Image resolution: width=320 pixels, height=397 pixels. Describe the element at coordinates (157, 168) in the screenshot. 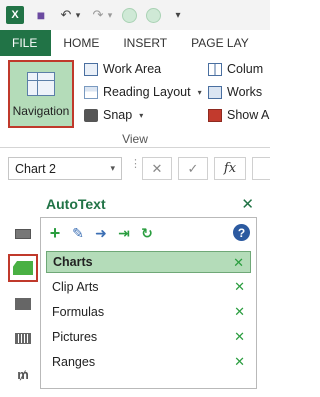

I see `cancel-button: ✕` at that location.